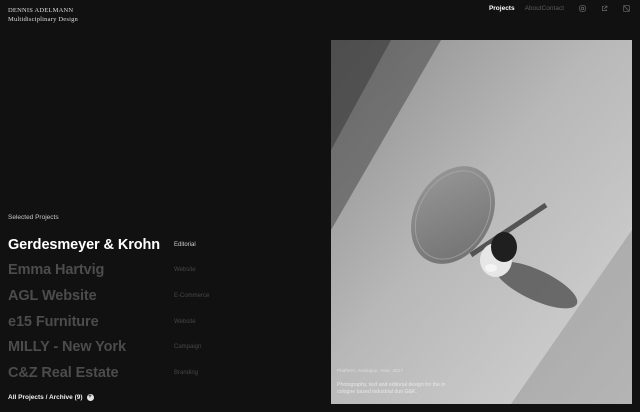 The height and width of the screenshot is (412, 640). What do you see at coordinates (192, 295) in the screenshot?
I see `project-category: E-Commerce` at bounding box center [192, 295].